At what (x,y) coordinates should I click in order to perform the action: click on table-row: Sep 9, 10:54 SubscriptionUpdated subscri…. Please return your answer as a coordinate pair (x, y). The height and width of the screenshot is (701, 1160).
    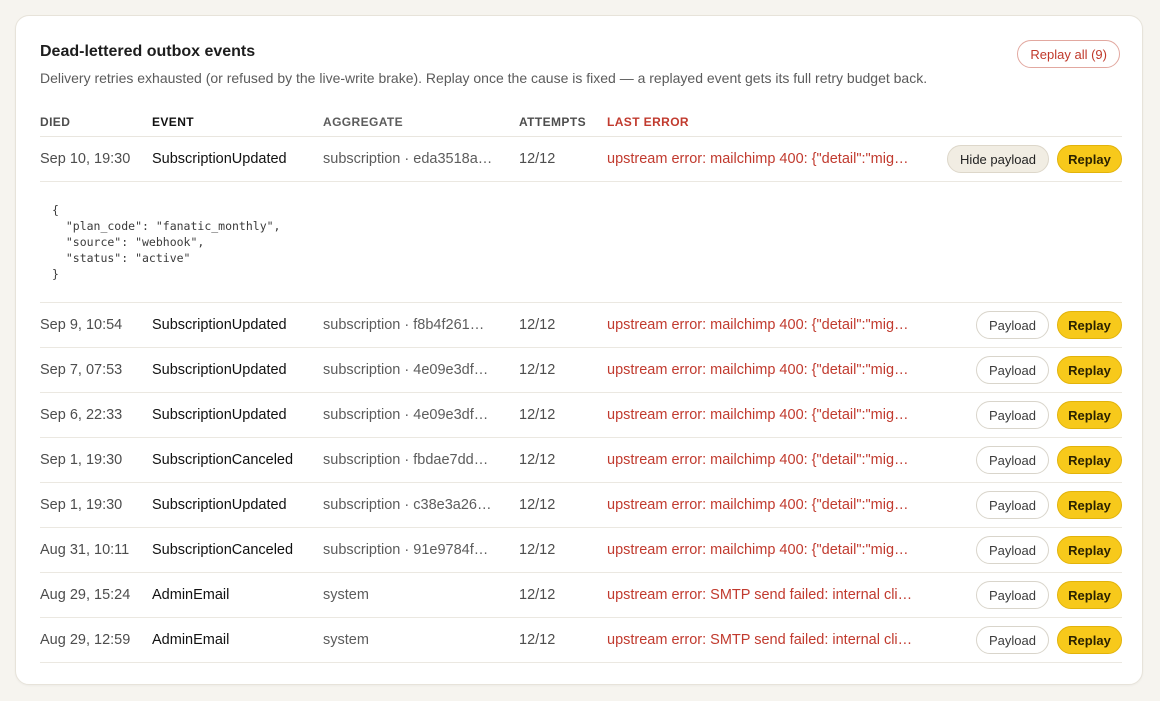
    Looking at the image, I should click on (581, 325).